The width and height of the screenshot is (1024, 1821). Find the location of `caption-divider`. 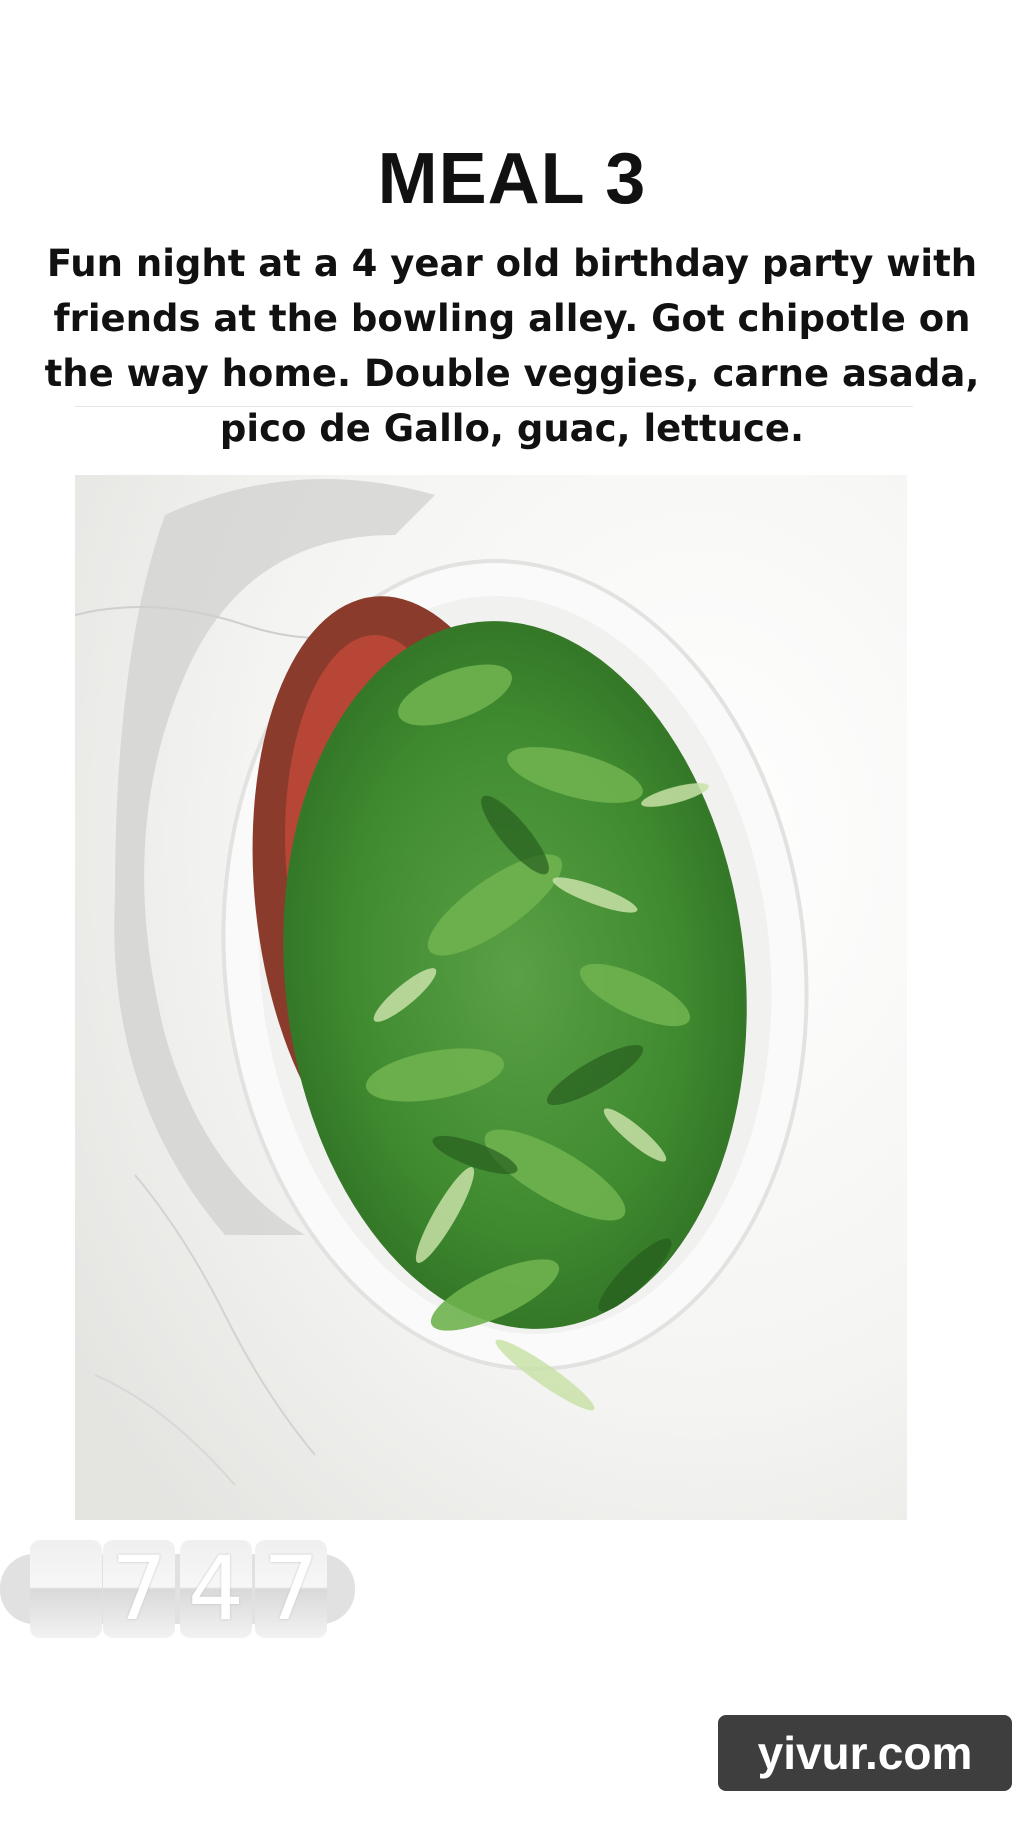

caption-divider is located at coordinates (494, 406).